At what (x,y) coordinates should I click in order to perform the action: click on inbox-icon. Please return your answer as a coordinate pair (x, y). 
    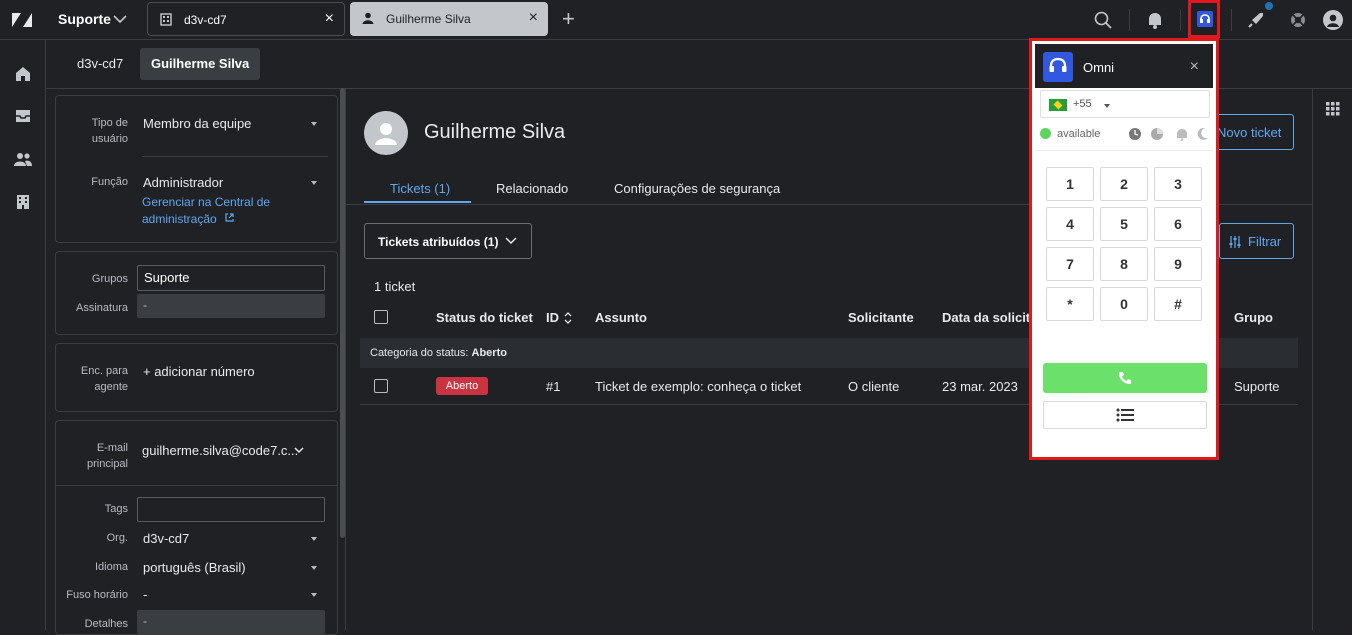
    Looking at the image, I should click on (23, 116).